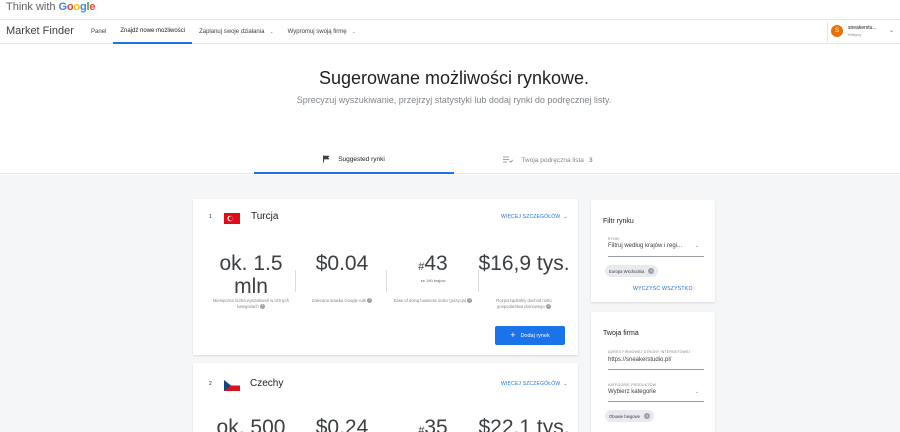 Image resolution: width=900 pixels, height=432 pixels. I want to click on nav-plan-actions: Zaplanuj swoje działania ⌄, so click(236, 32).